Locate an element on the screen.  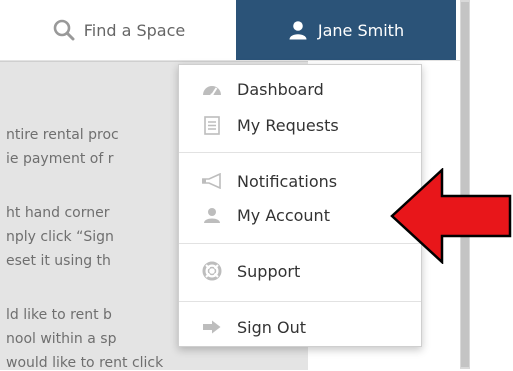
menu-item-my-requests: My Requests is located at coordinates (300, 125).